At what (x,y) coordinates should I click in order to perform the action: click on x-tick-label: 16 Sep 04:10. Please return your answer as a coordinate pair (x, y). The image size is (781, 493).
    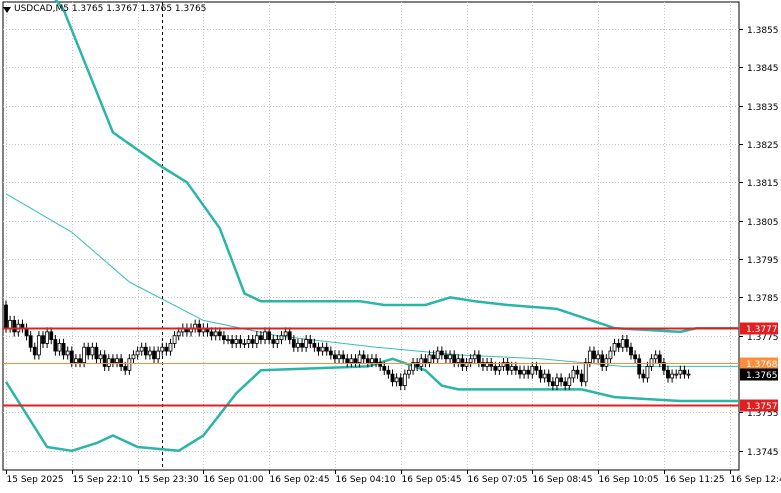
    Looking at the image, I should click on (366, 480).